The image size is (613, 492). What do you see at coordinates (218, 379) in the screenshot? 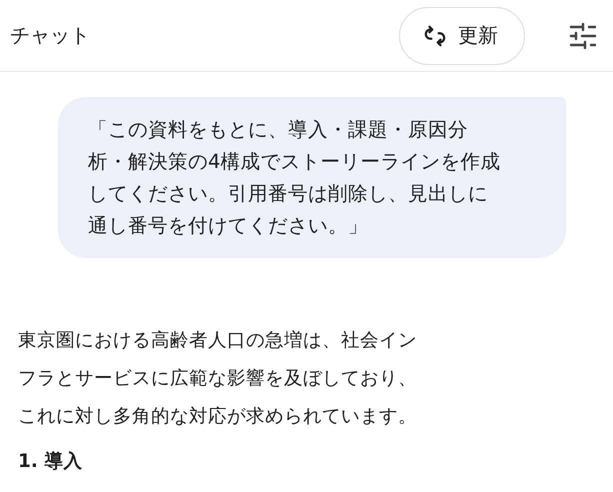
I see `response-paragraph: 東京圏における高齢者人口の急増は、社会イン フラとサービスに広範な影響を及ぼしており、 これに対し多角的な対応が求められています。` at bounding box center [218, 379].